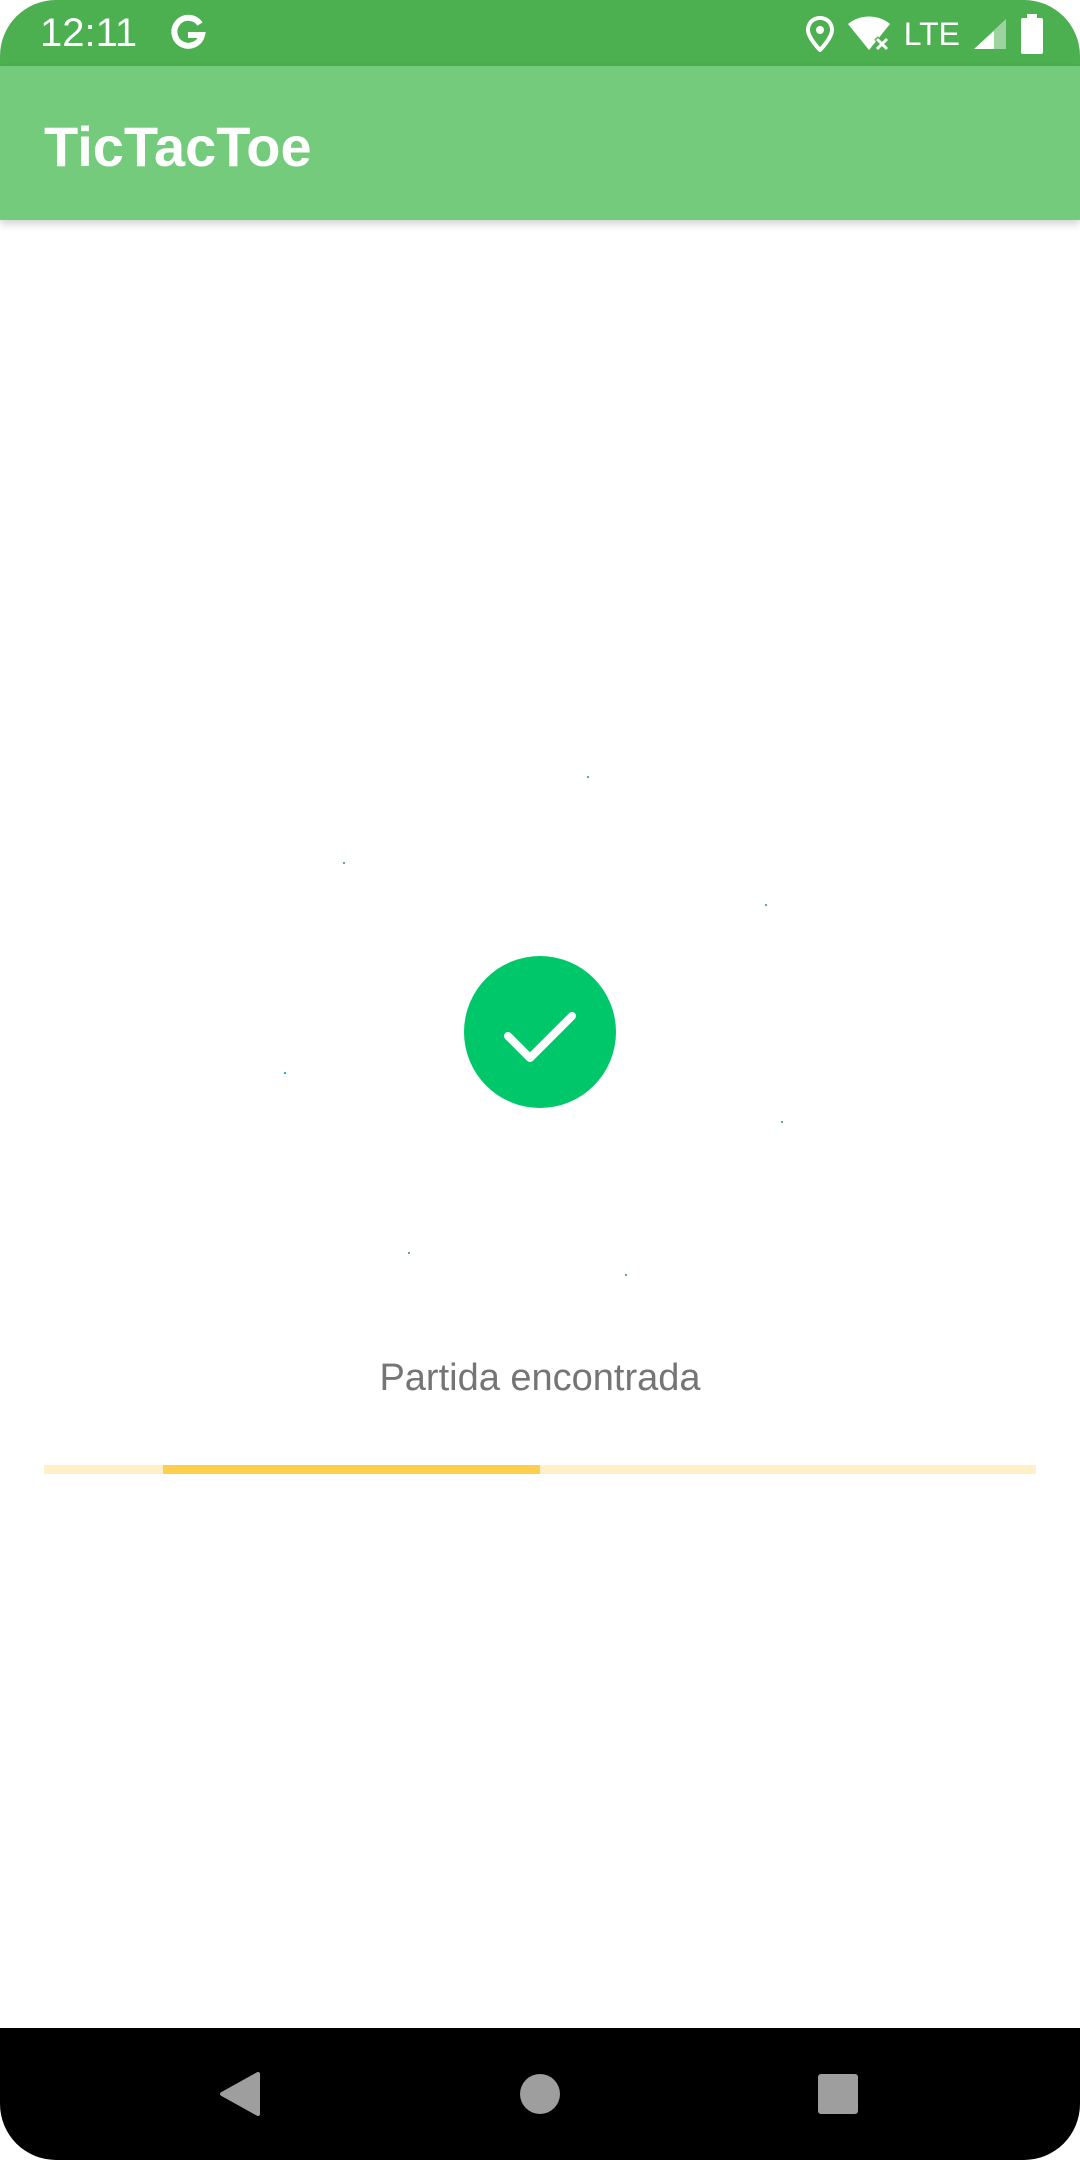 This screenshot has height=2160, width=1080. I want to click on status-time: 12:11, so click(89, 33).